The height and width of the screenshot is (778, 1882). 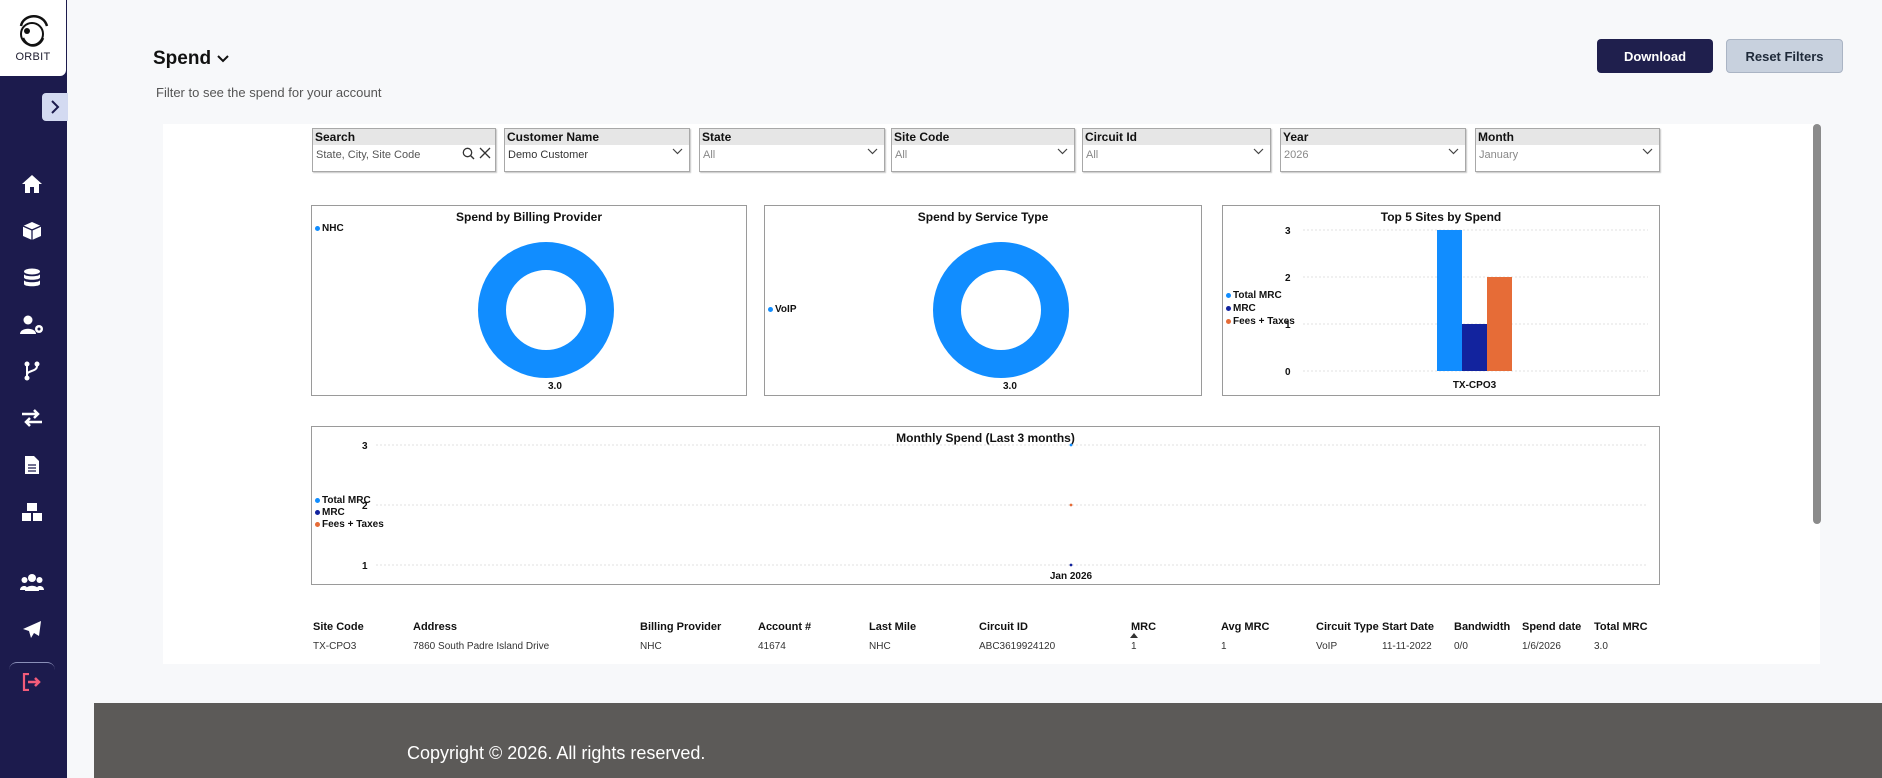 I want to click on file-icon, so click(x=32, y=465).